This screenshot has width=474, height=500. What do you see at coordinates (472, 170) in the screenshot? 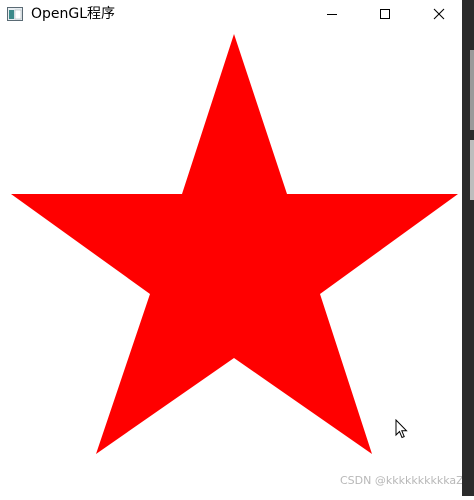
I see `scrollbar-thumb-secondary` at bounding box center [472, 170].